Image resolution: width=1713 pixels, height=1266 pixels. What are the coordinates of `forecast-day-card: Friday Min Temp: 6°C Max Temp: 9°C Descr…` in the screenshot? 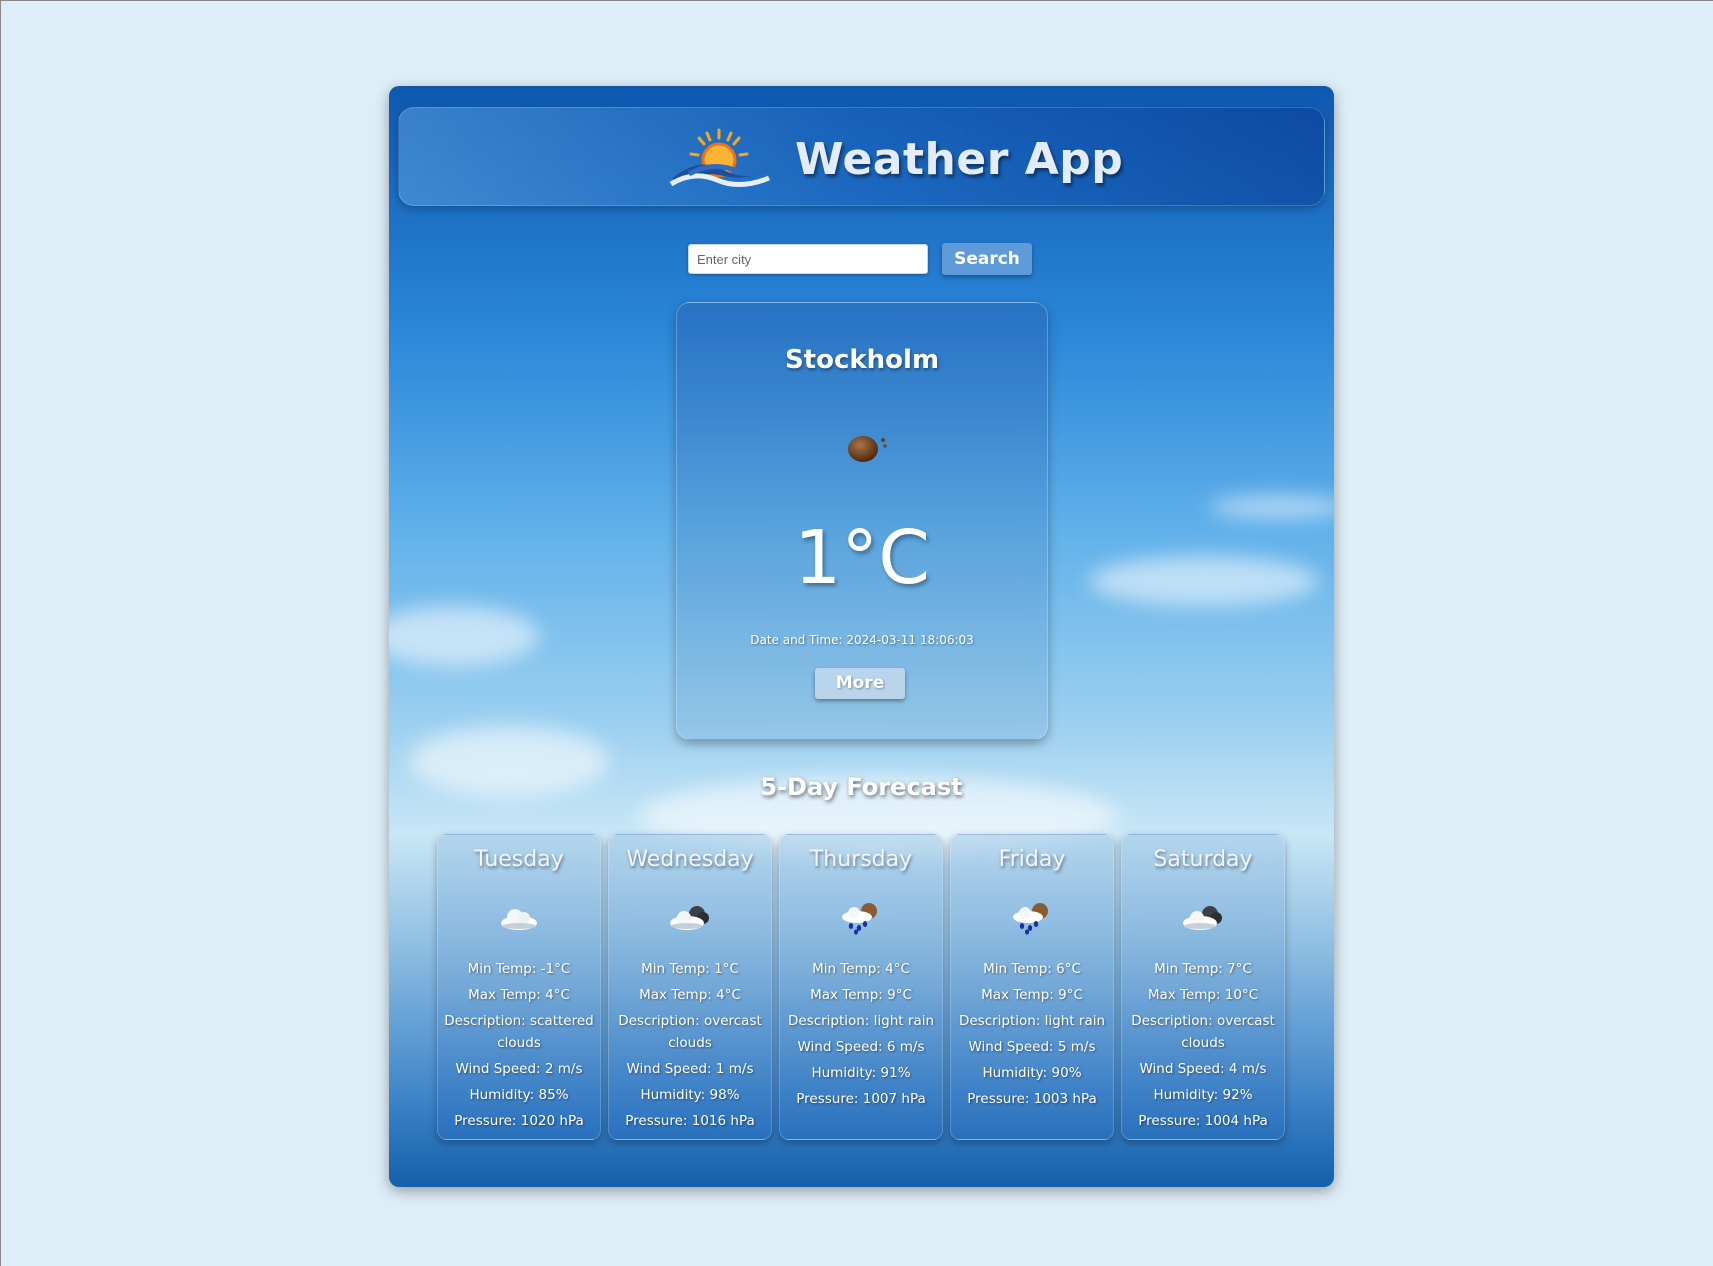 It's located at (1032, 987).